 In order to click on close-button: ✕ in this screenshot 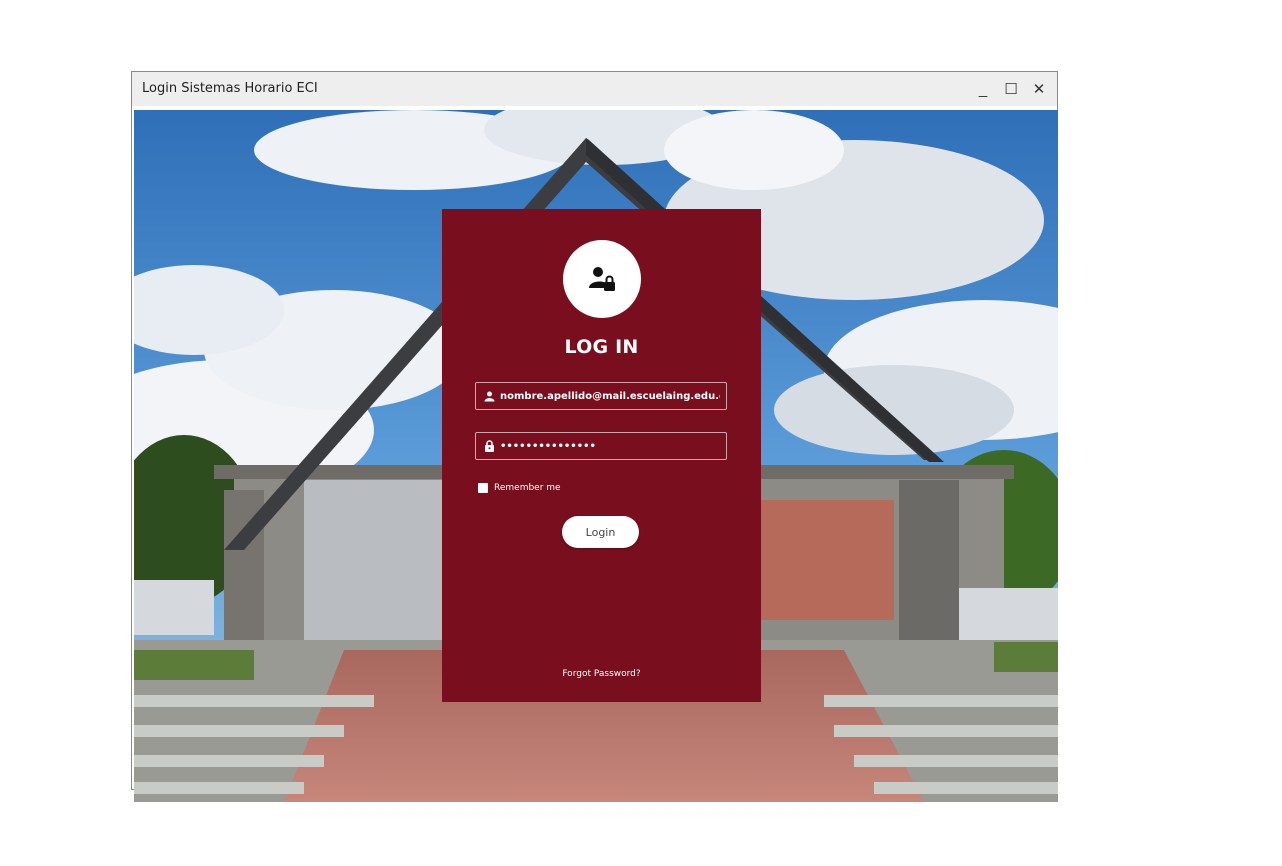, I will do `click(1039, 89)`.